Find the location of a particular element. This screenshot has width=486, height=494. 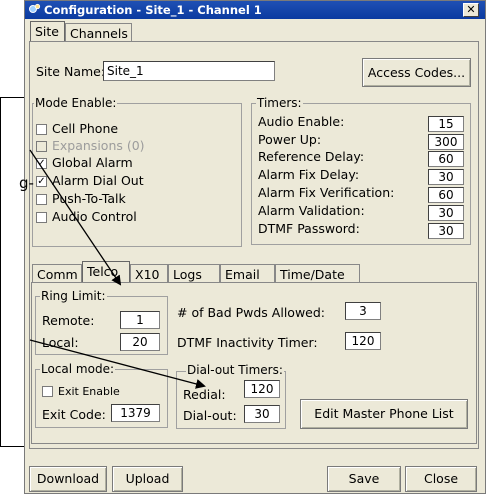

close-icon: ✕ is located at coordinates (471, 10).